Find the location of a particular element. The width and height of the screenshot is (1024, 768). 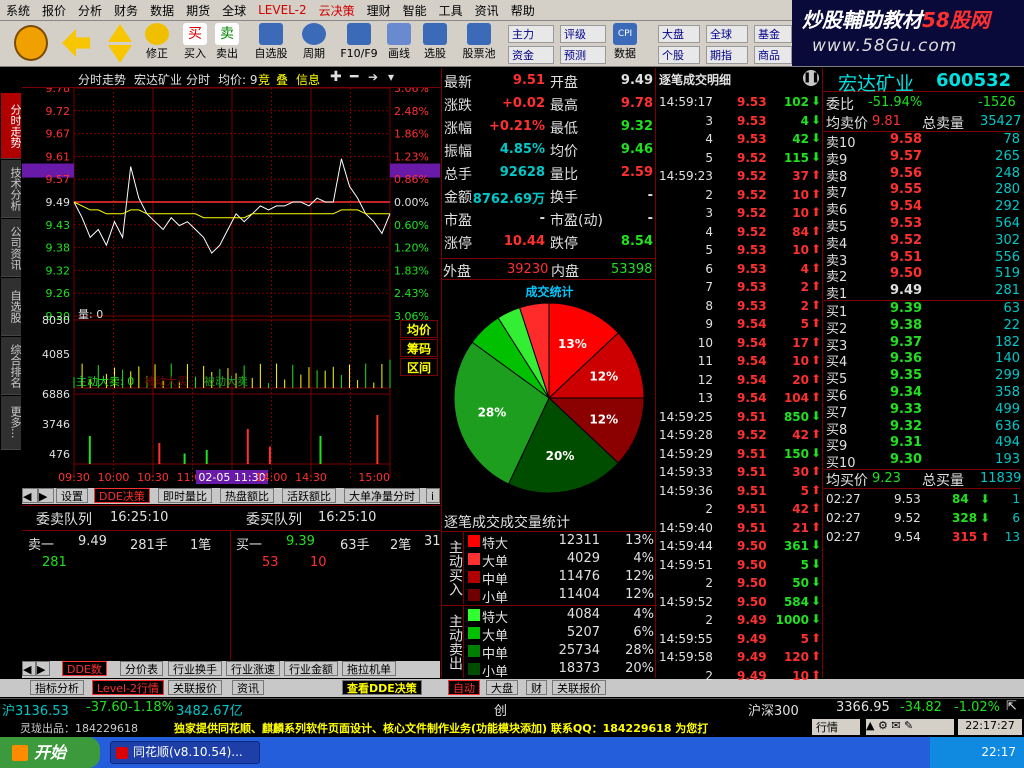

scroll-right-icon: ➔ is located at coordinates (373, 77).